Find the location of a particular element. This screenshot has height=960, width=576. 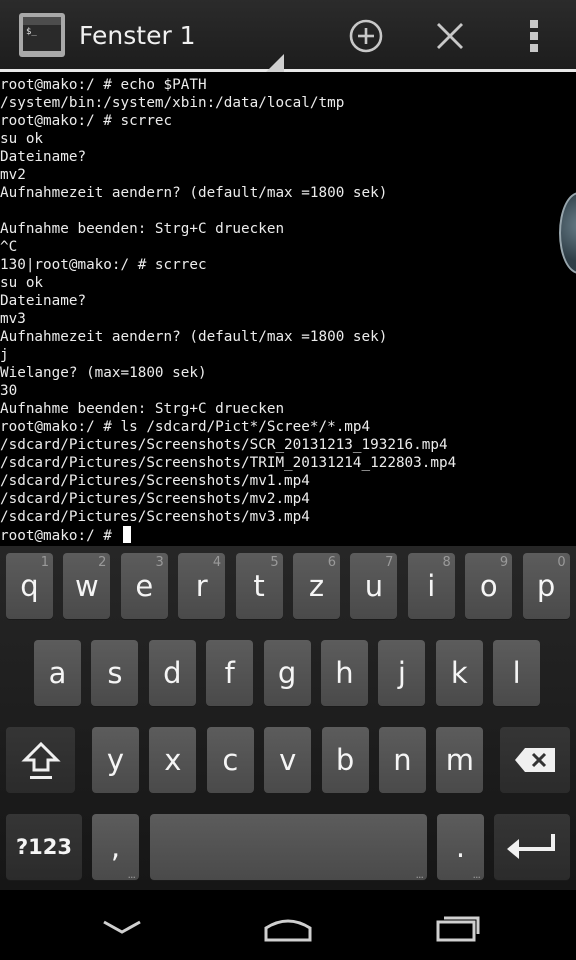

key-o: o9 is located at coordinates (489, 586).